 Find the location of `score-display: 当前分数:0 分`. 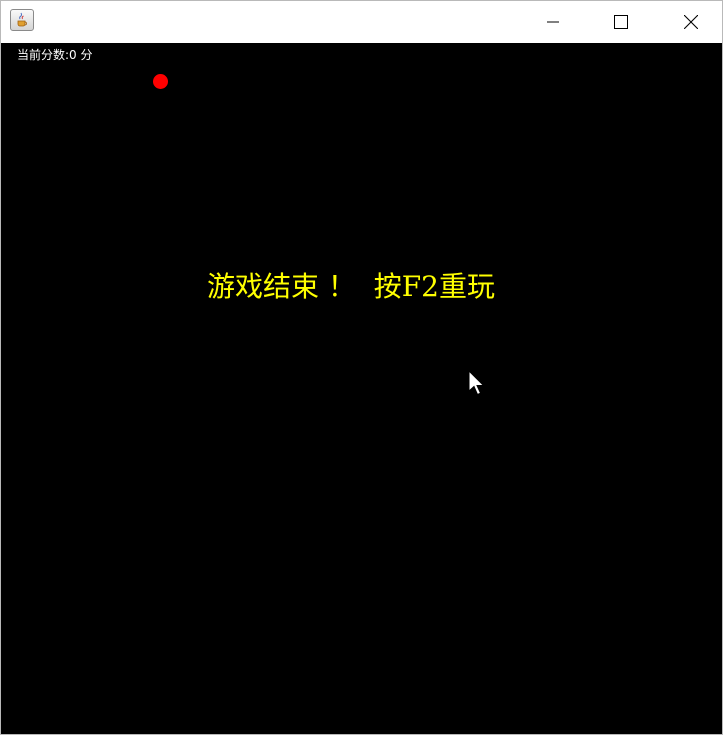

score-display: 当前分数:0 分 is located at coordinates (55, 55).